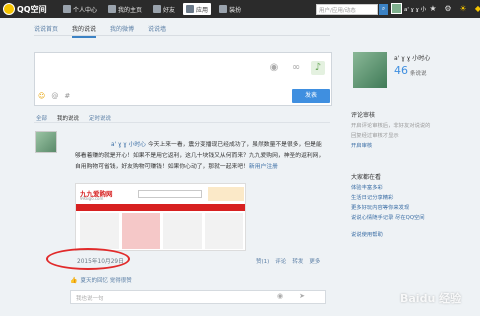 Image resolution: width=480 pixels, height=316 pixels. I want to click on comment-button: 评论, so click(280, 261).